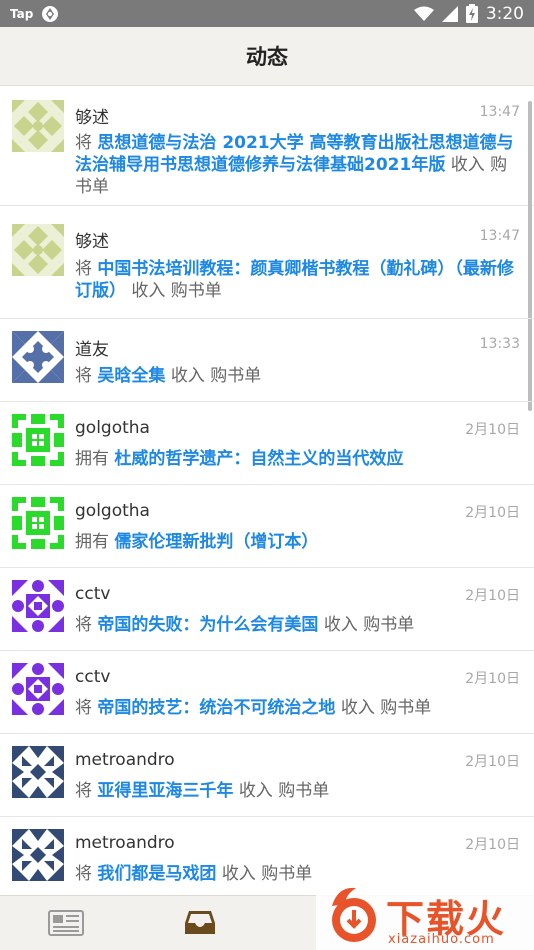 This screenshot has height=950, width=534. I want to click on feed-item: metroandro 2月10日 将 亚得里亚海三千年 收入 购书单, so click(267, 775).